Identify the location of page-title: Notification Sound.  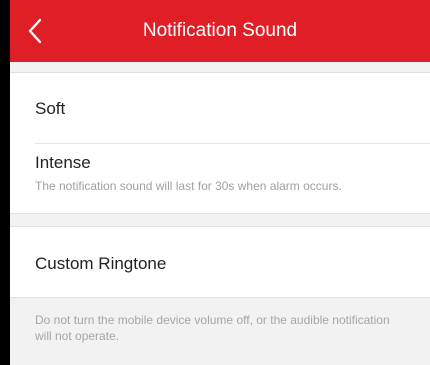
(220, 30).